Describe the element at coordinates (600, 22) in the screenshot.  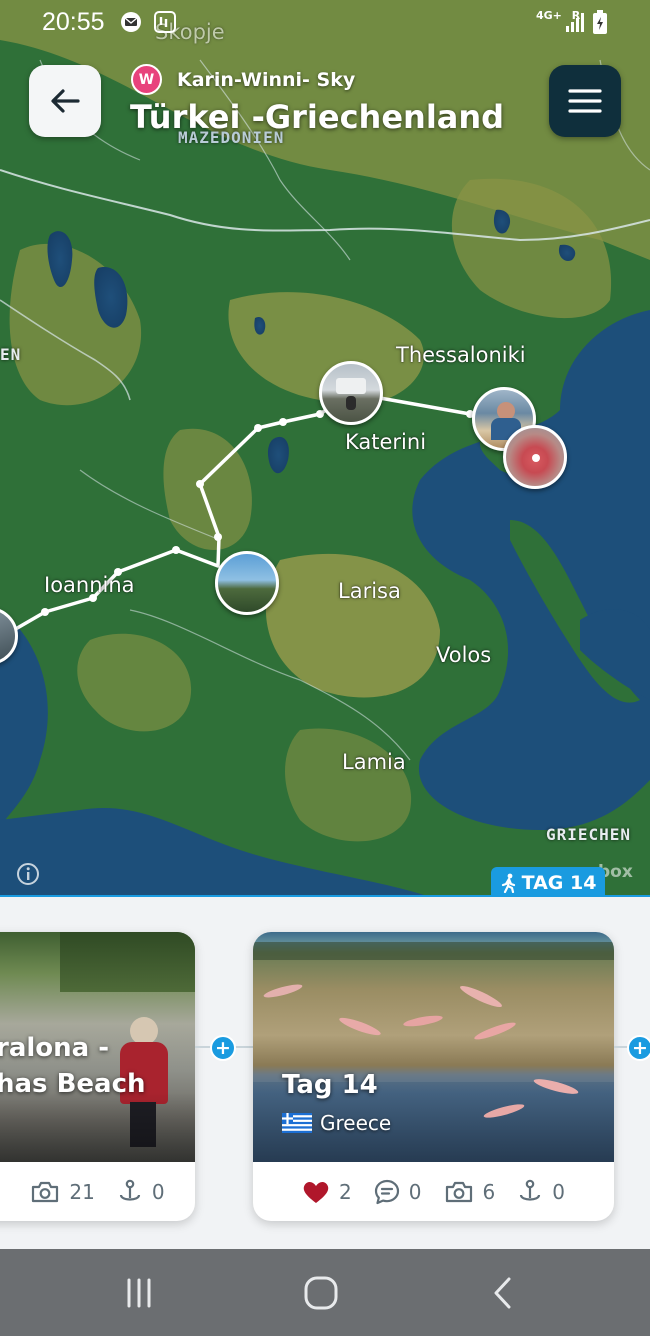
I see `battery-charging-icon` at that location.